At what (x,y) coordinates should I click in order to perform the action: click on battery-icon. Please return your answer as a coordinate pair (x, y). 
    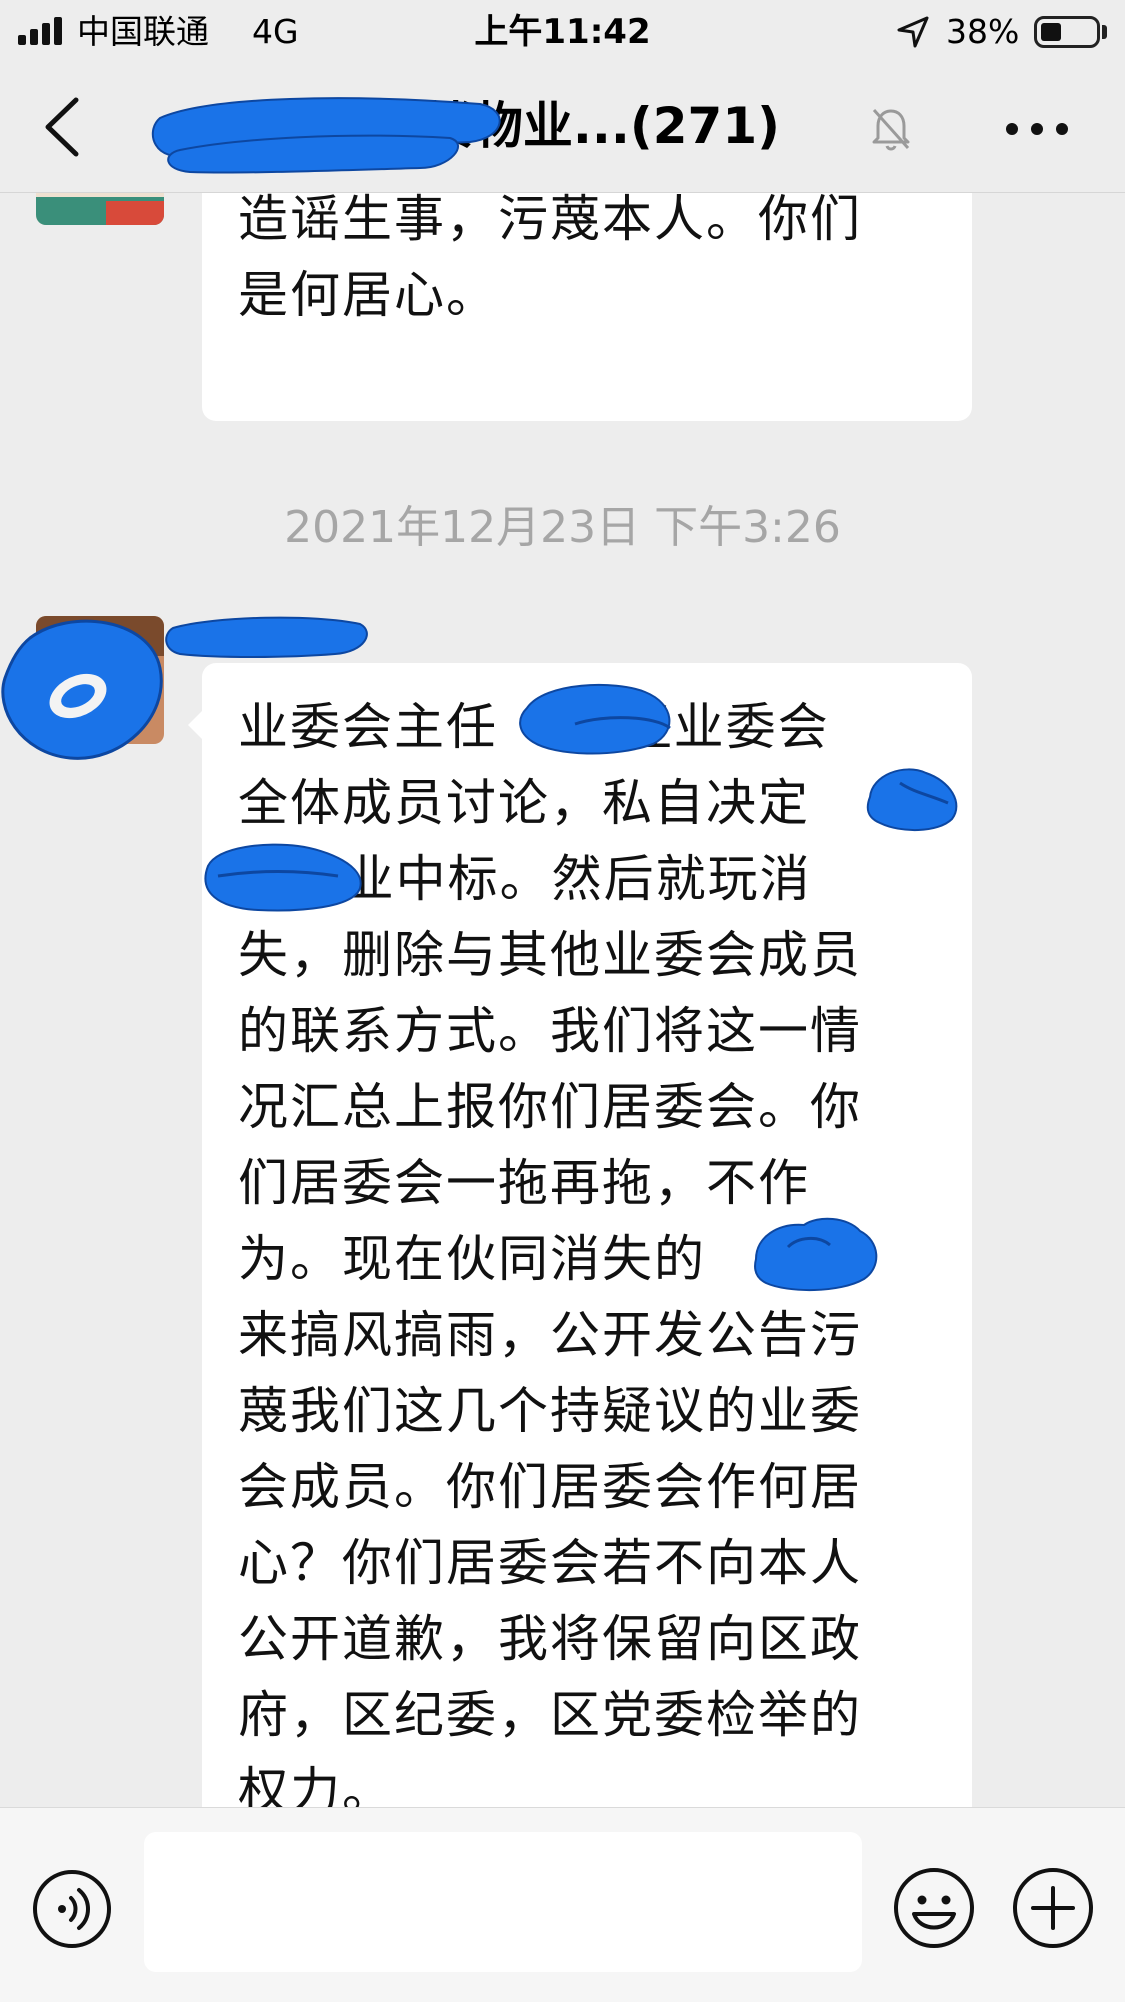
    Looking at the image, I should click on (1067, 32).